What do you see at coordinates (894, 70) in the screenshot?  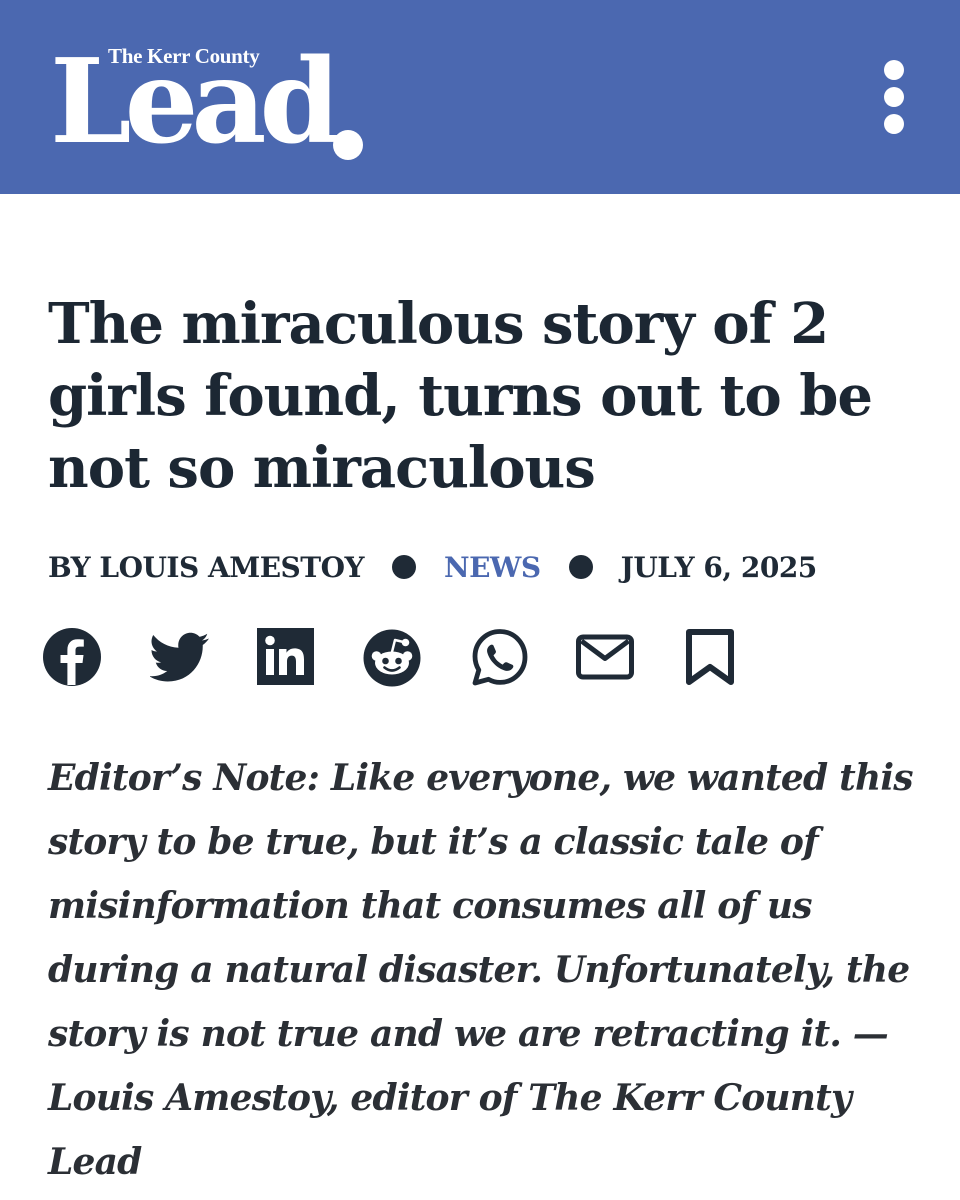 I see `more-vertical-icon` at bounding box center [894, 70].